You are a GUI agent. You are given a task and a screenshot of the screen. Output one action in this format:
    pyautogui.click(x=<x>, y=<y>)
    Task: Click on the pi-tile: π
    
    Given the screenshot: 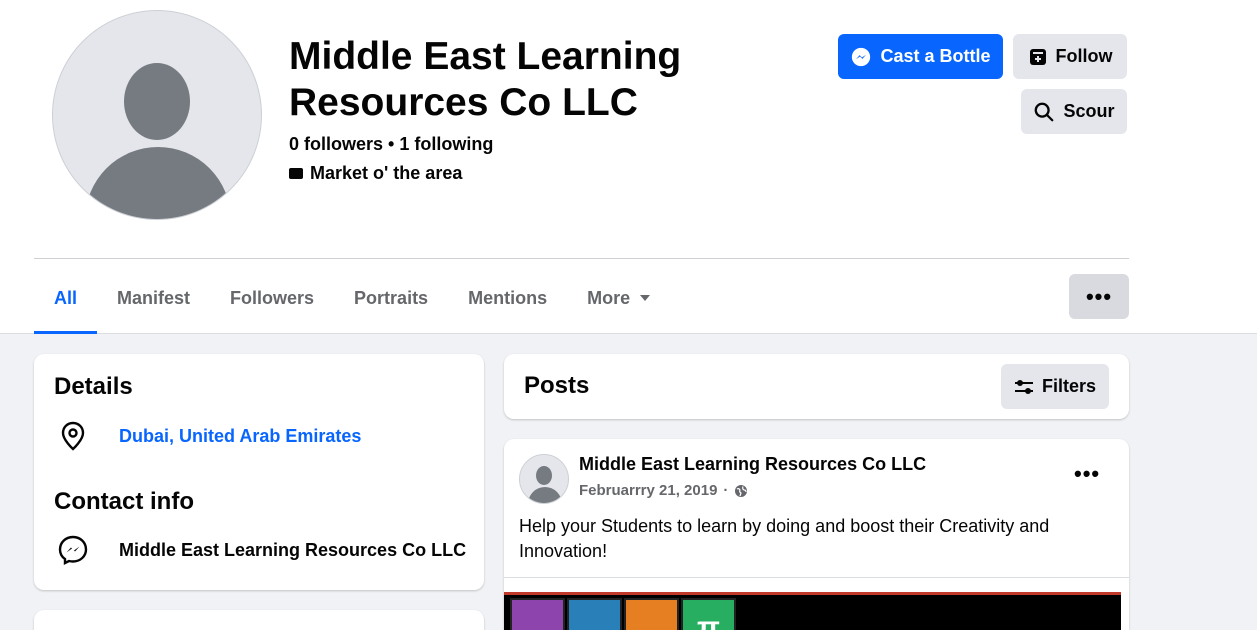 What is the action you would take?
    pyautogui.click(x=708, y=614)
    